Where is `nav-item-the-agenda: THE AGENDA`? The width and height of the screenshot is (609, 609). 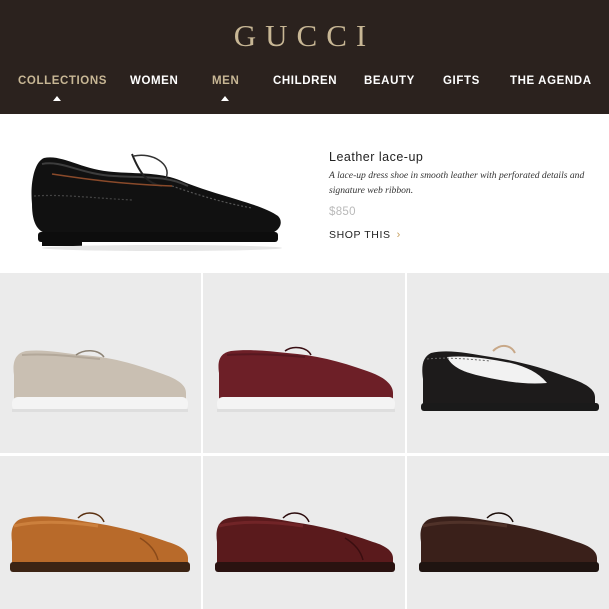 nav-item-the-agenda: THE AGENDA is located at coordinates (551, 81).